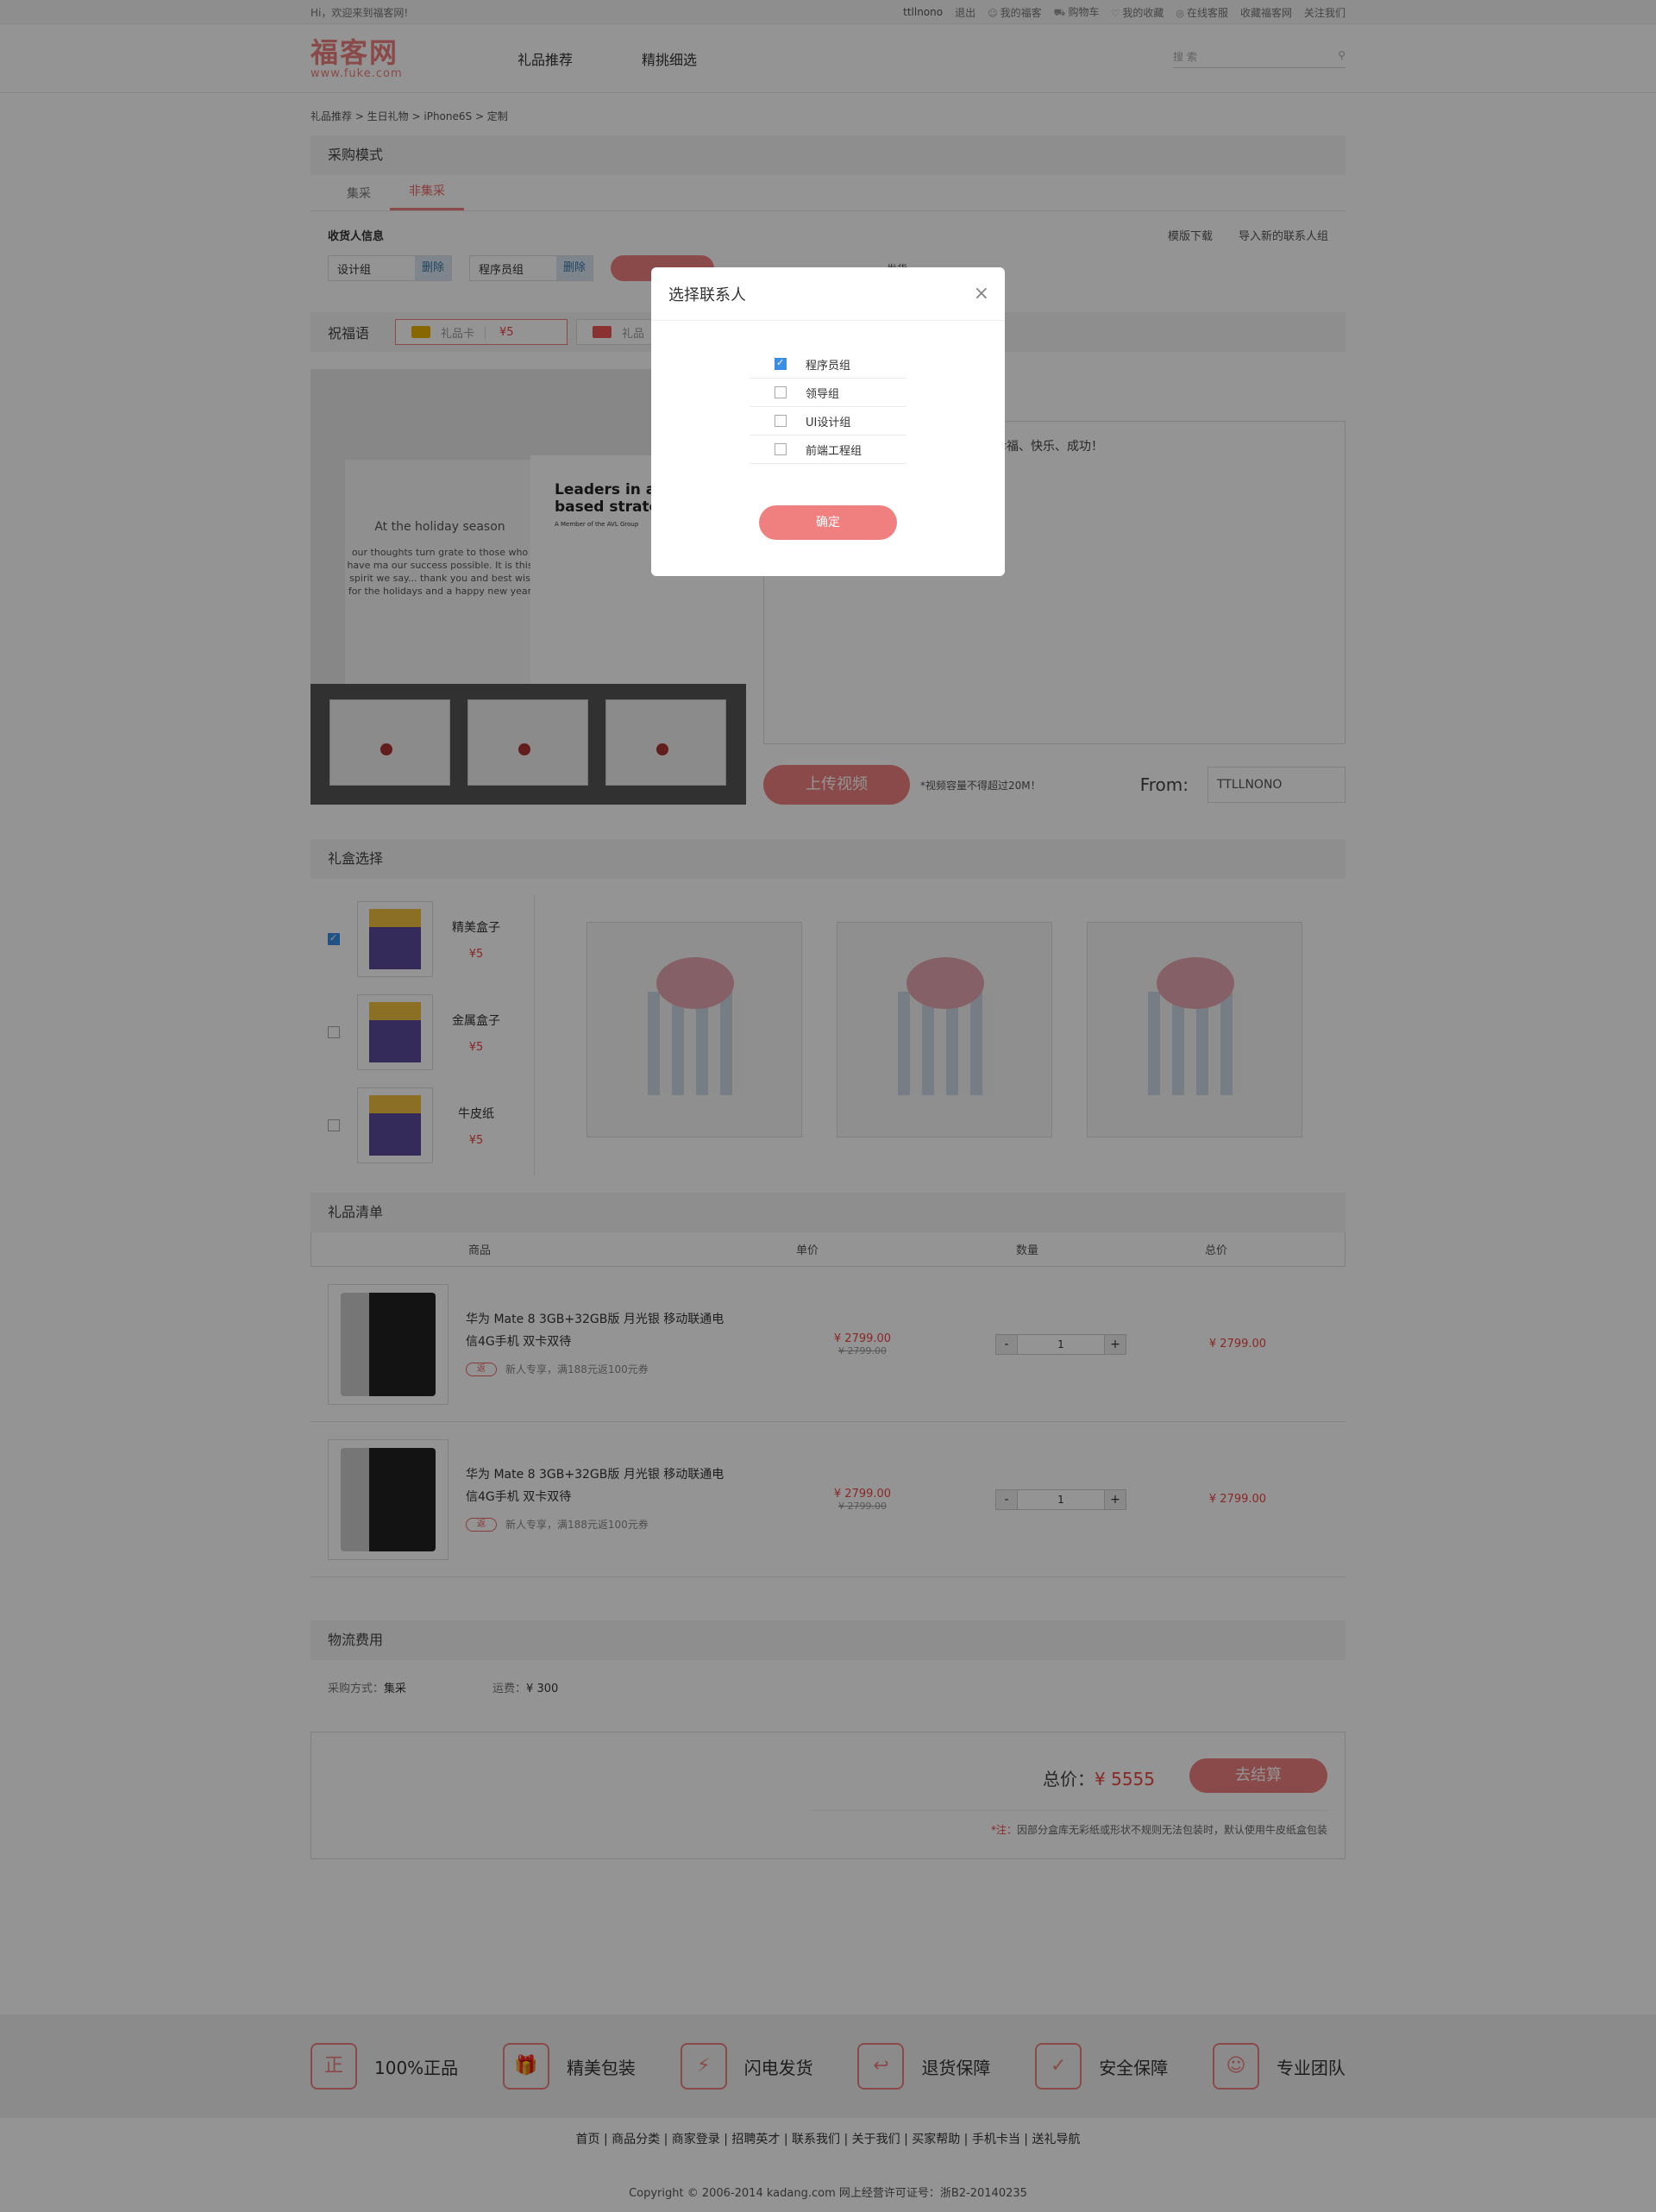 The height and width of the screenshot is (2212, 1656). Describe the element at coordinates (828, 364) in the screenshot. I see `list-item: 程序员组` at that location.